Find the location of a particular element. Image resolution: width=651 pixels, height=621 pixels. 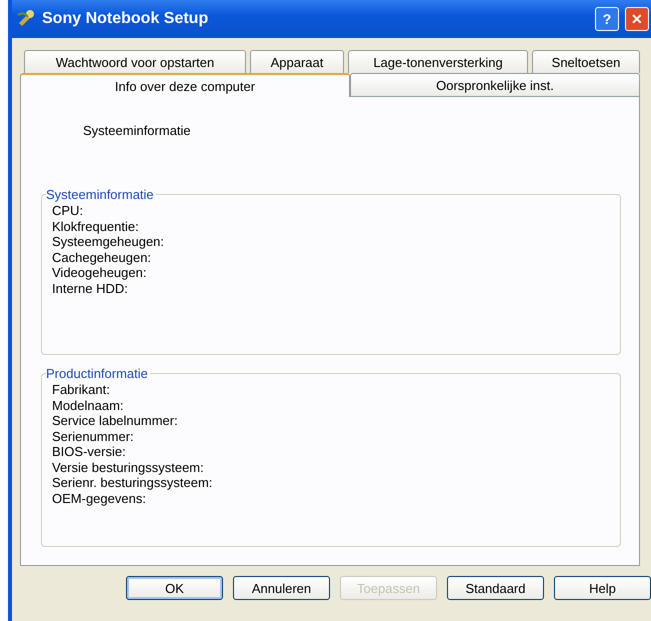

field-label: Systeemgeheugen: is located at coordinates (109, 242).